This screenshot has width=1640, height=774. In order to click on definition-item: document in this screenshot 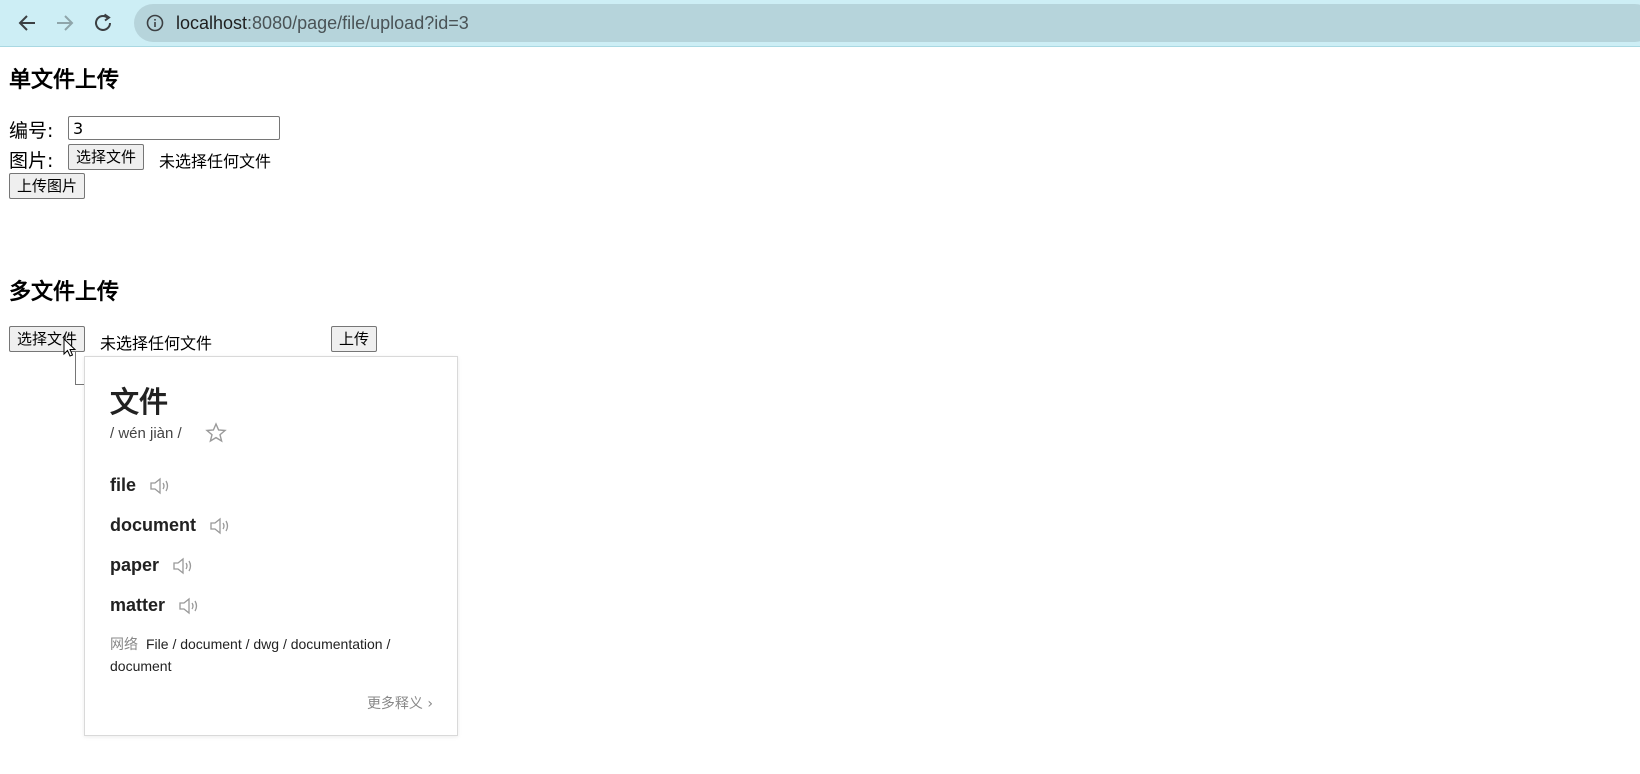, I will do `click(170, 525)`.